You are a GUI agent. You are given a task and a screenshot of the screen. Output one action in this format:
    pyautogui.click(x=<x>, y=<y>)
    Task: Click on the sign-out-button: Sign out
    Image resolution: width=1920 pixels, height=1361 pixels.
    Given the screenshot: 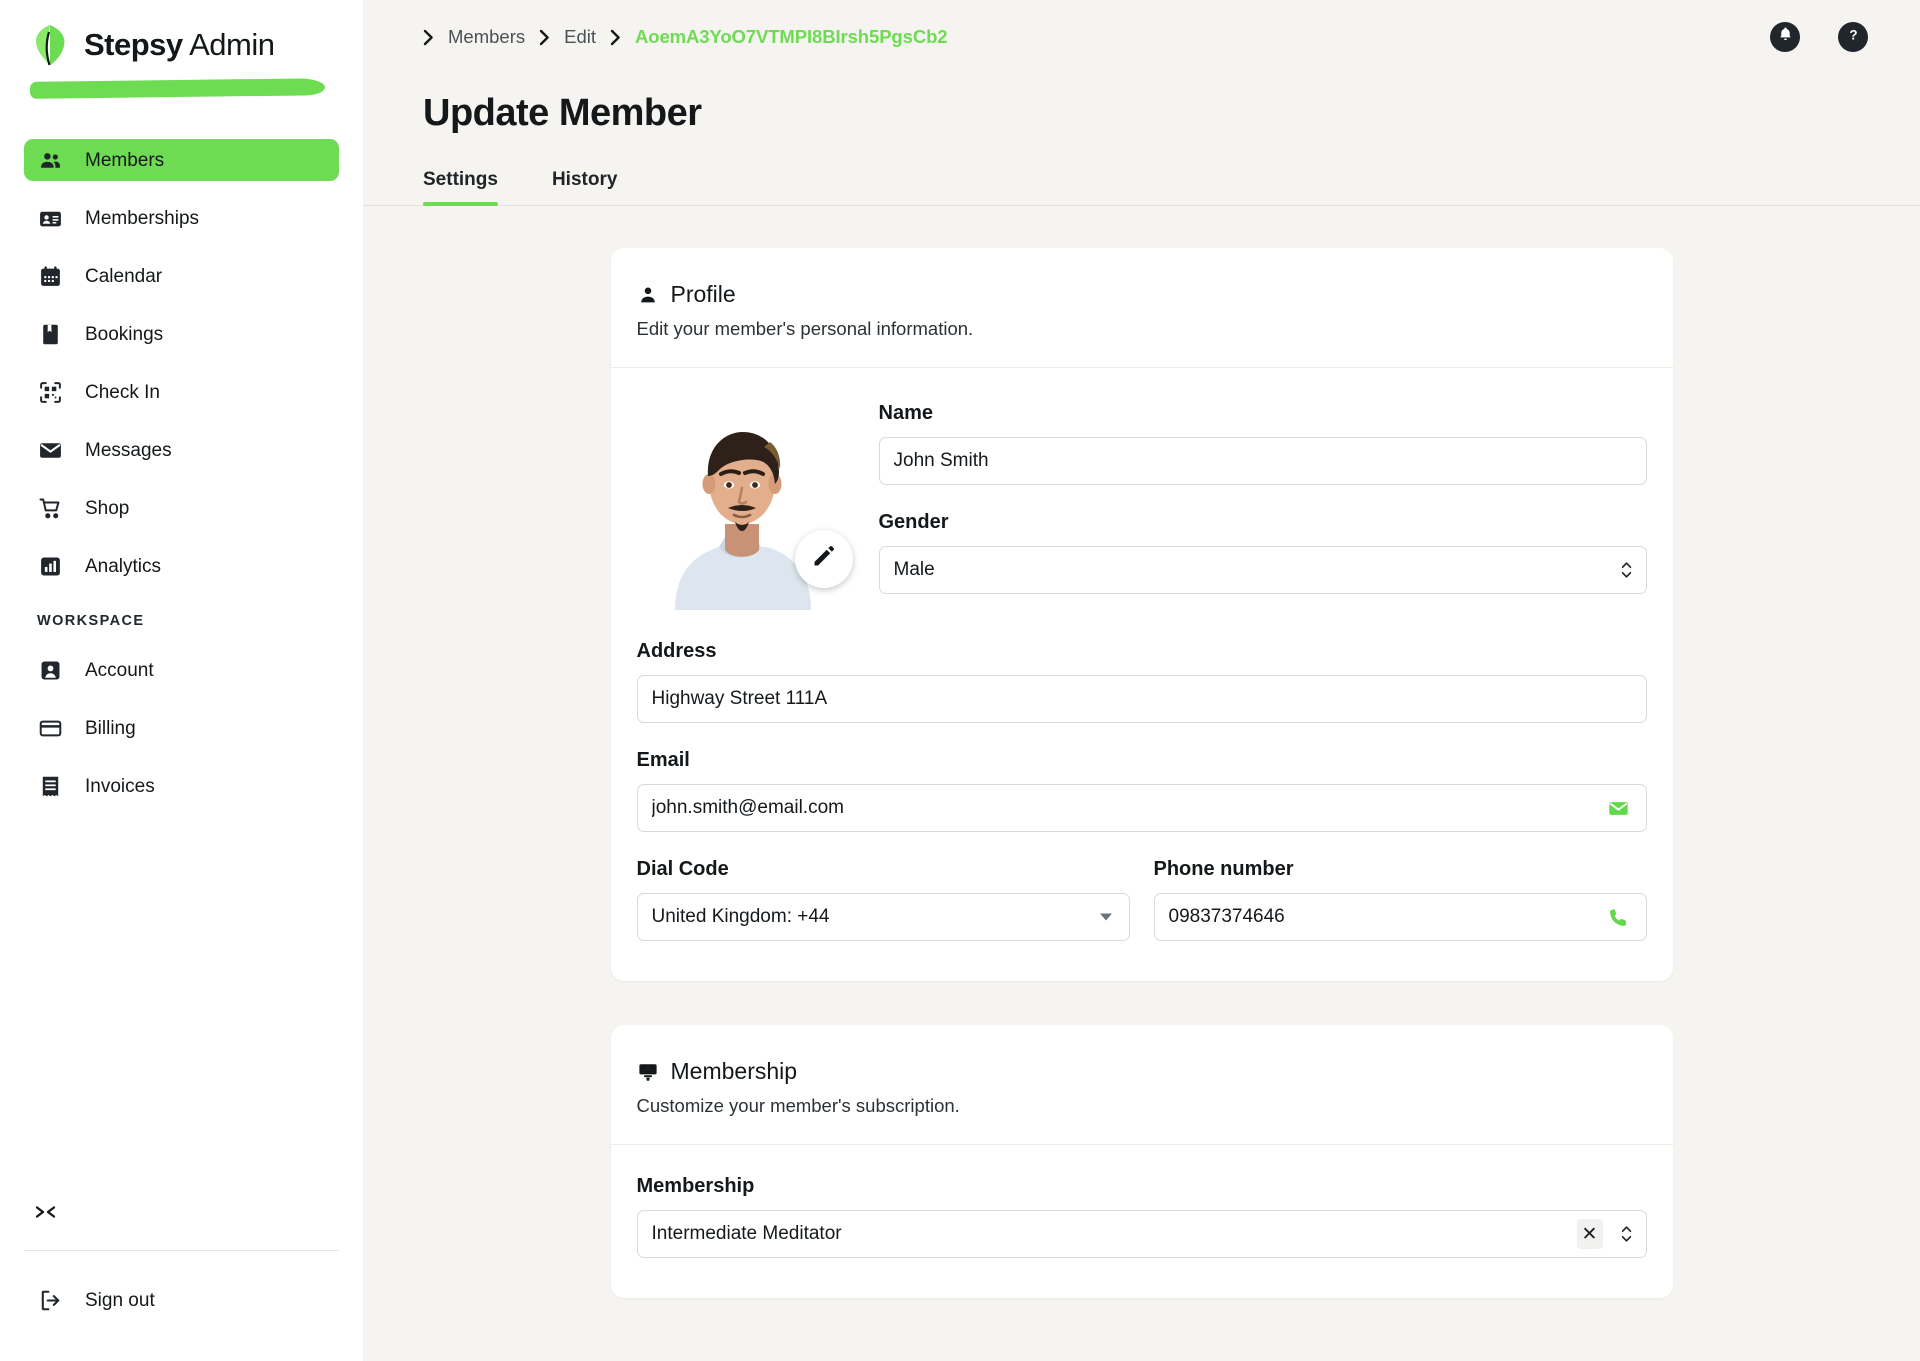 What is the action you would take?
    pyautogui.click(x=181, y=1300)
    